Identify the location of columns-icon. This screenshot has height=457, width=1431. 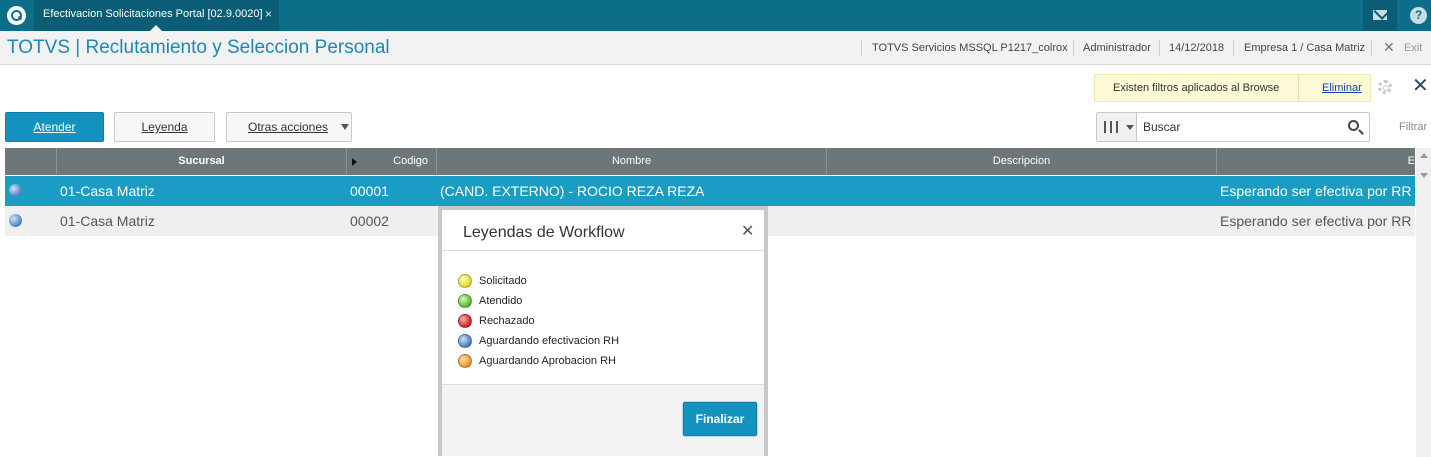
(1111, 127).